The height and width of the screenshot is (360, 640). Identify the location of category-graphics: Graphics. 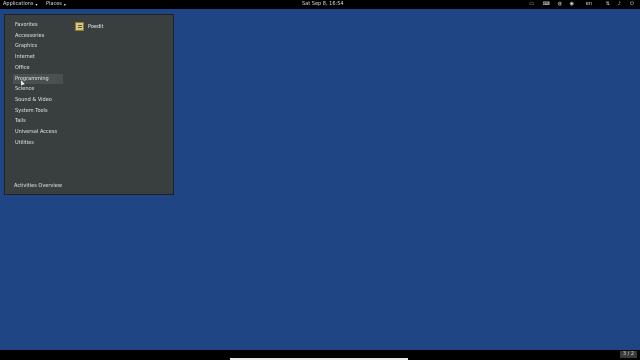
(36, 46).